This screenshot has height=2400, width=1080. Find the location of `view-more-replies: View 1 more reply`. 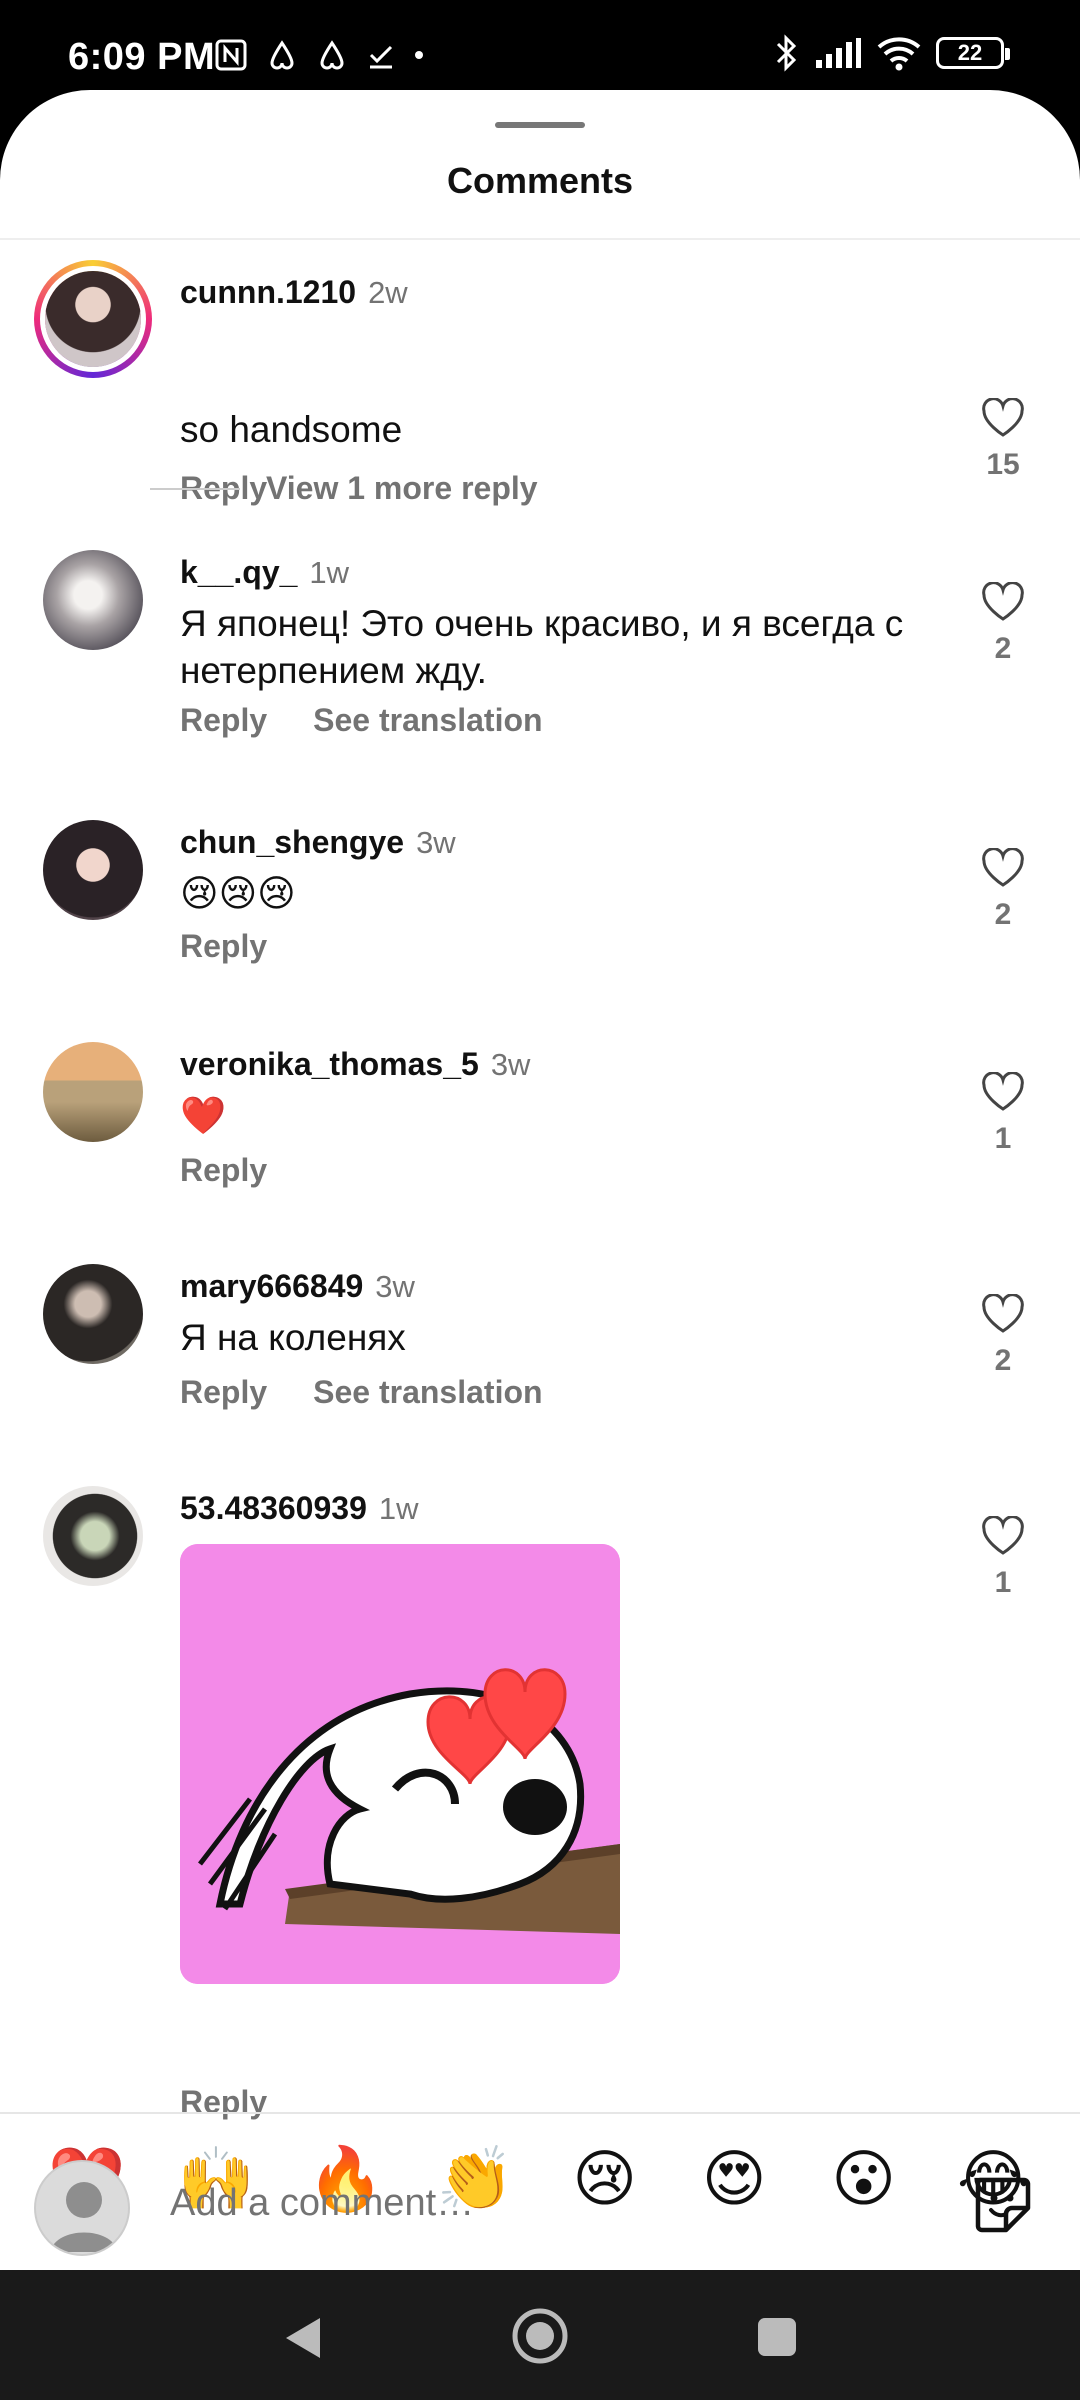

view-more-replies: View 1 more reply is located at coordinates (344, 488).